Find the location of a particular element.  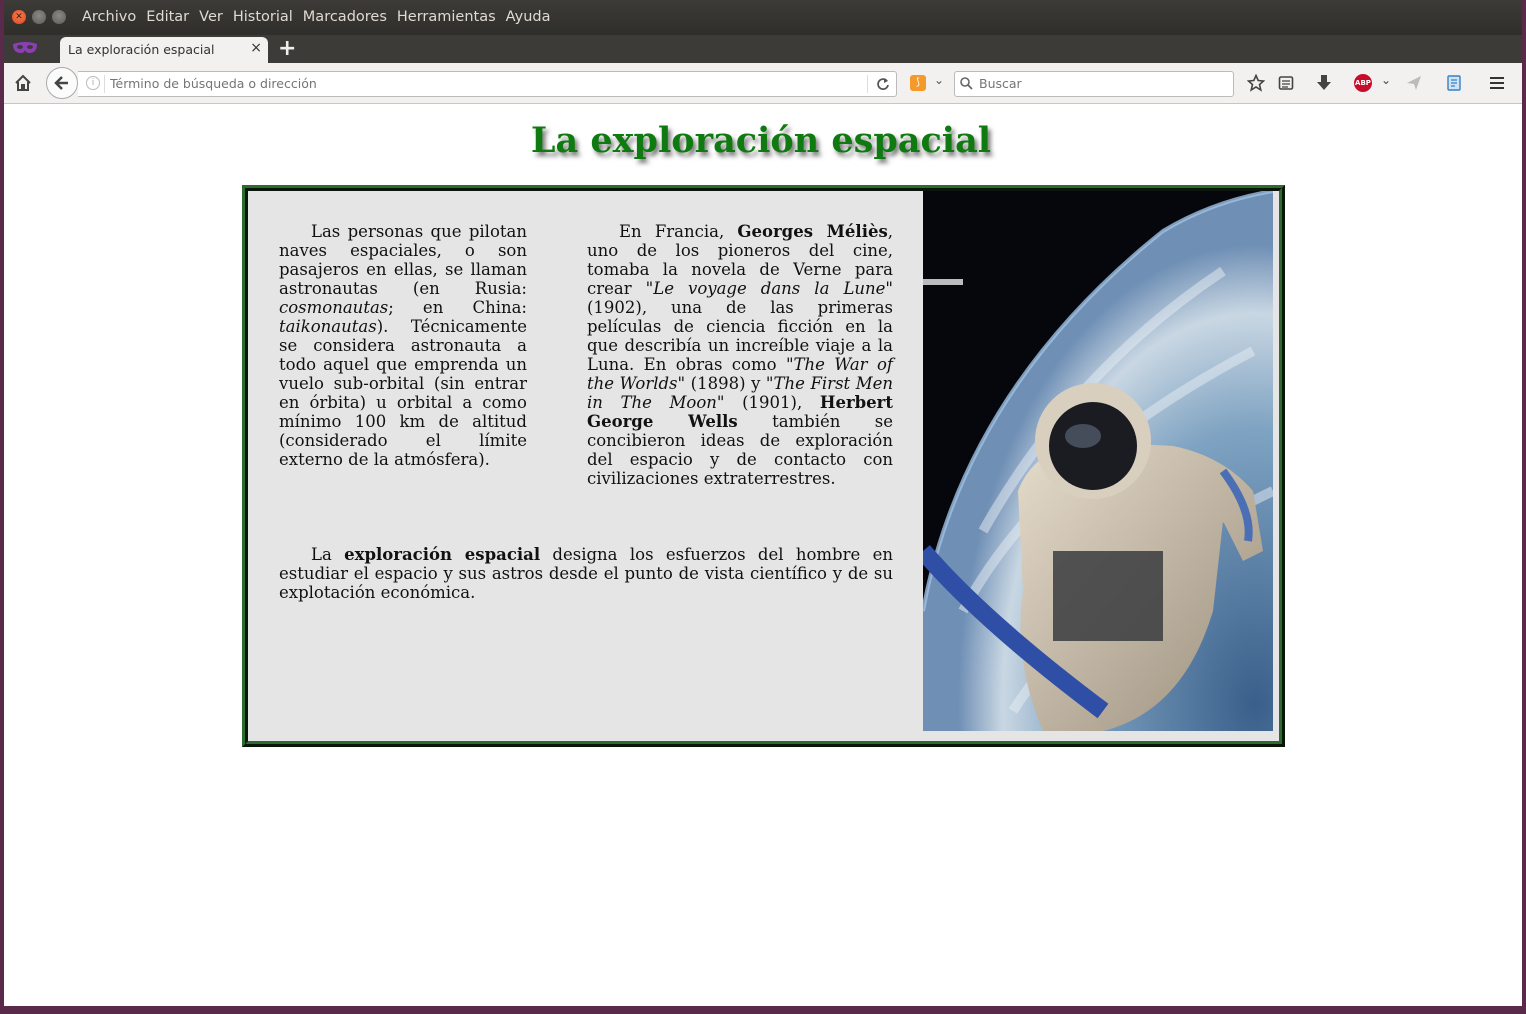

adblock-dropdown-chevron-icon: ⌄ is located at coordinates (1386, 80).